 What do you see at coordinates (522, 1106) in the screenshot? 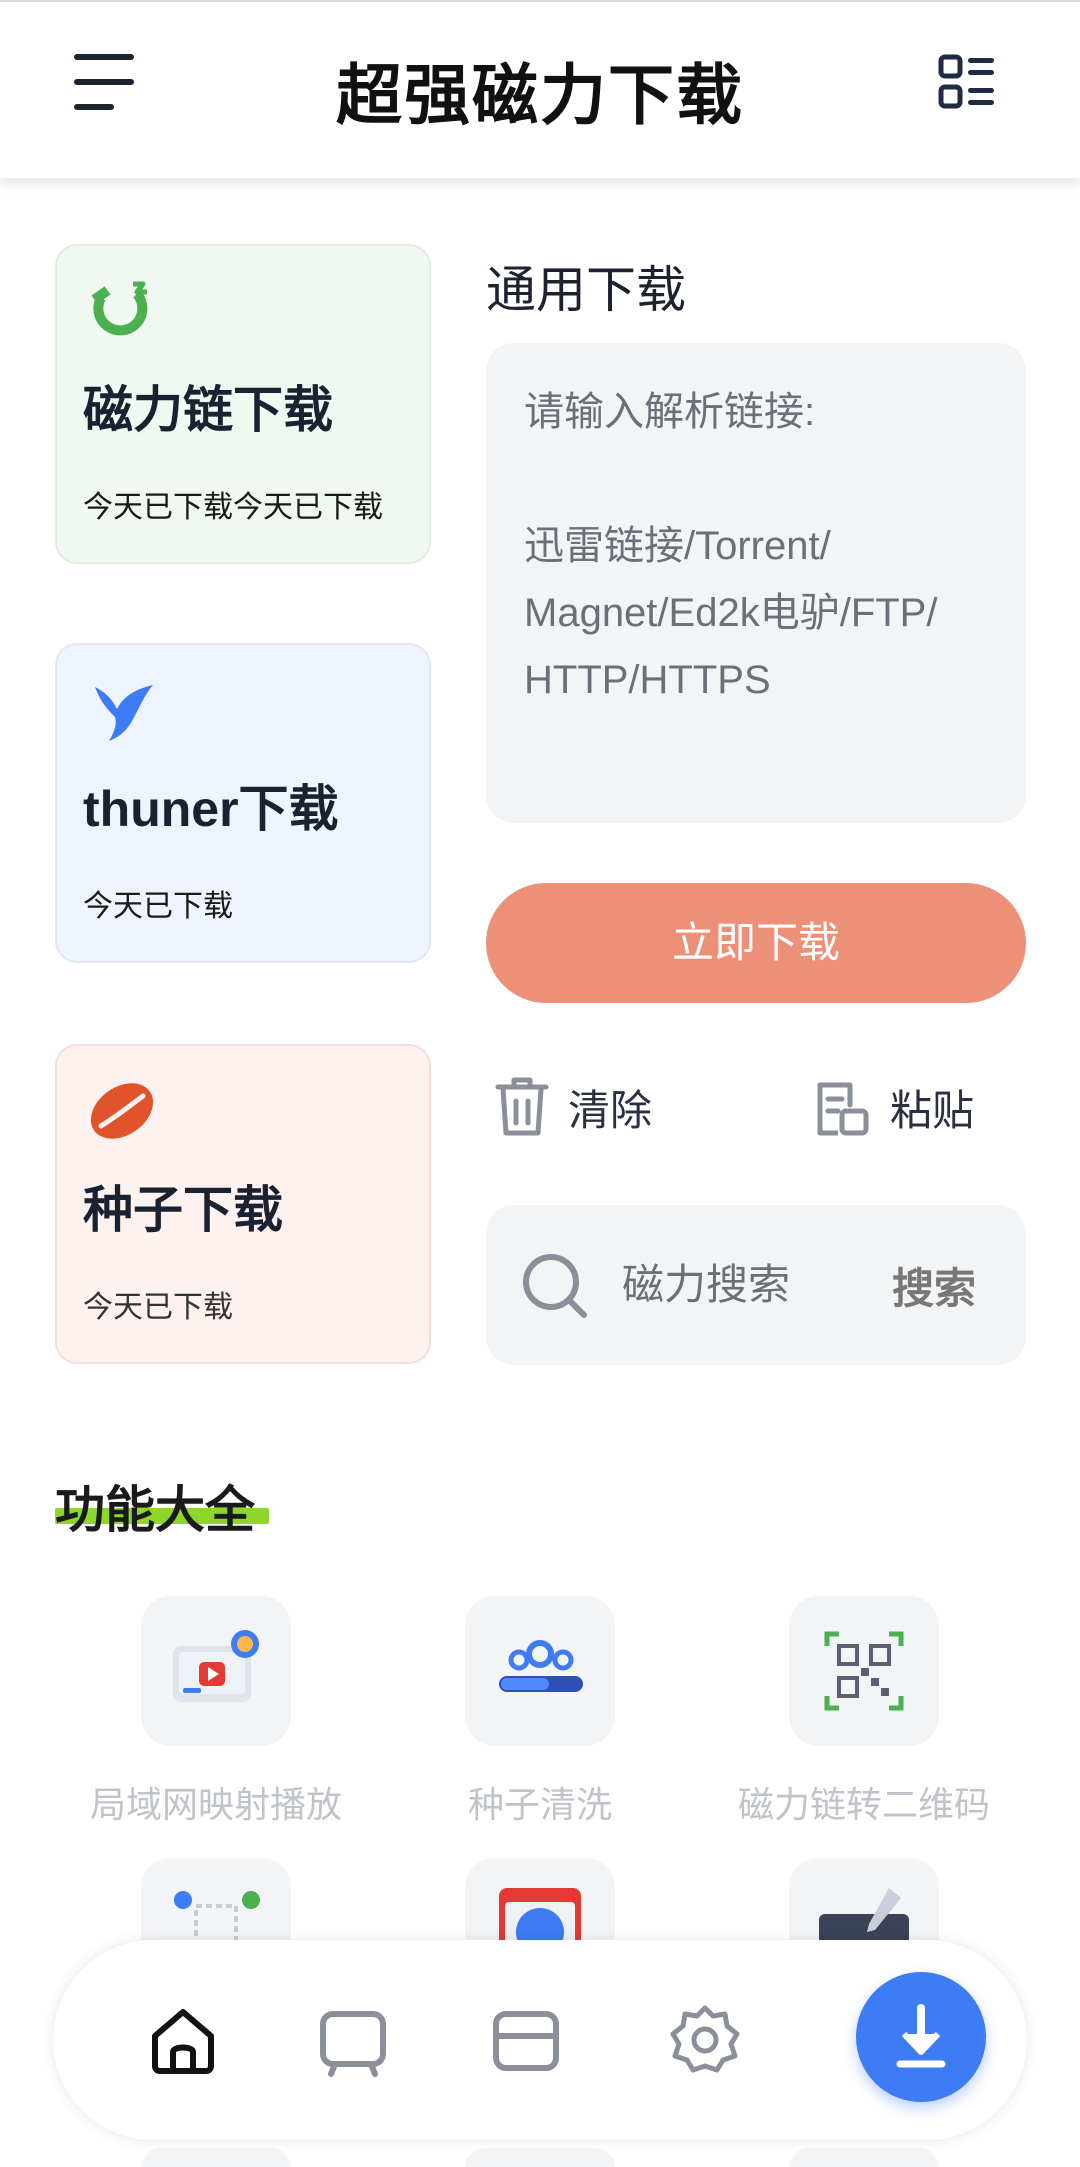
I see `trash-icon` at bounding box center [522, 1106].